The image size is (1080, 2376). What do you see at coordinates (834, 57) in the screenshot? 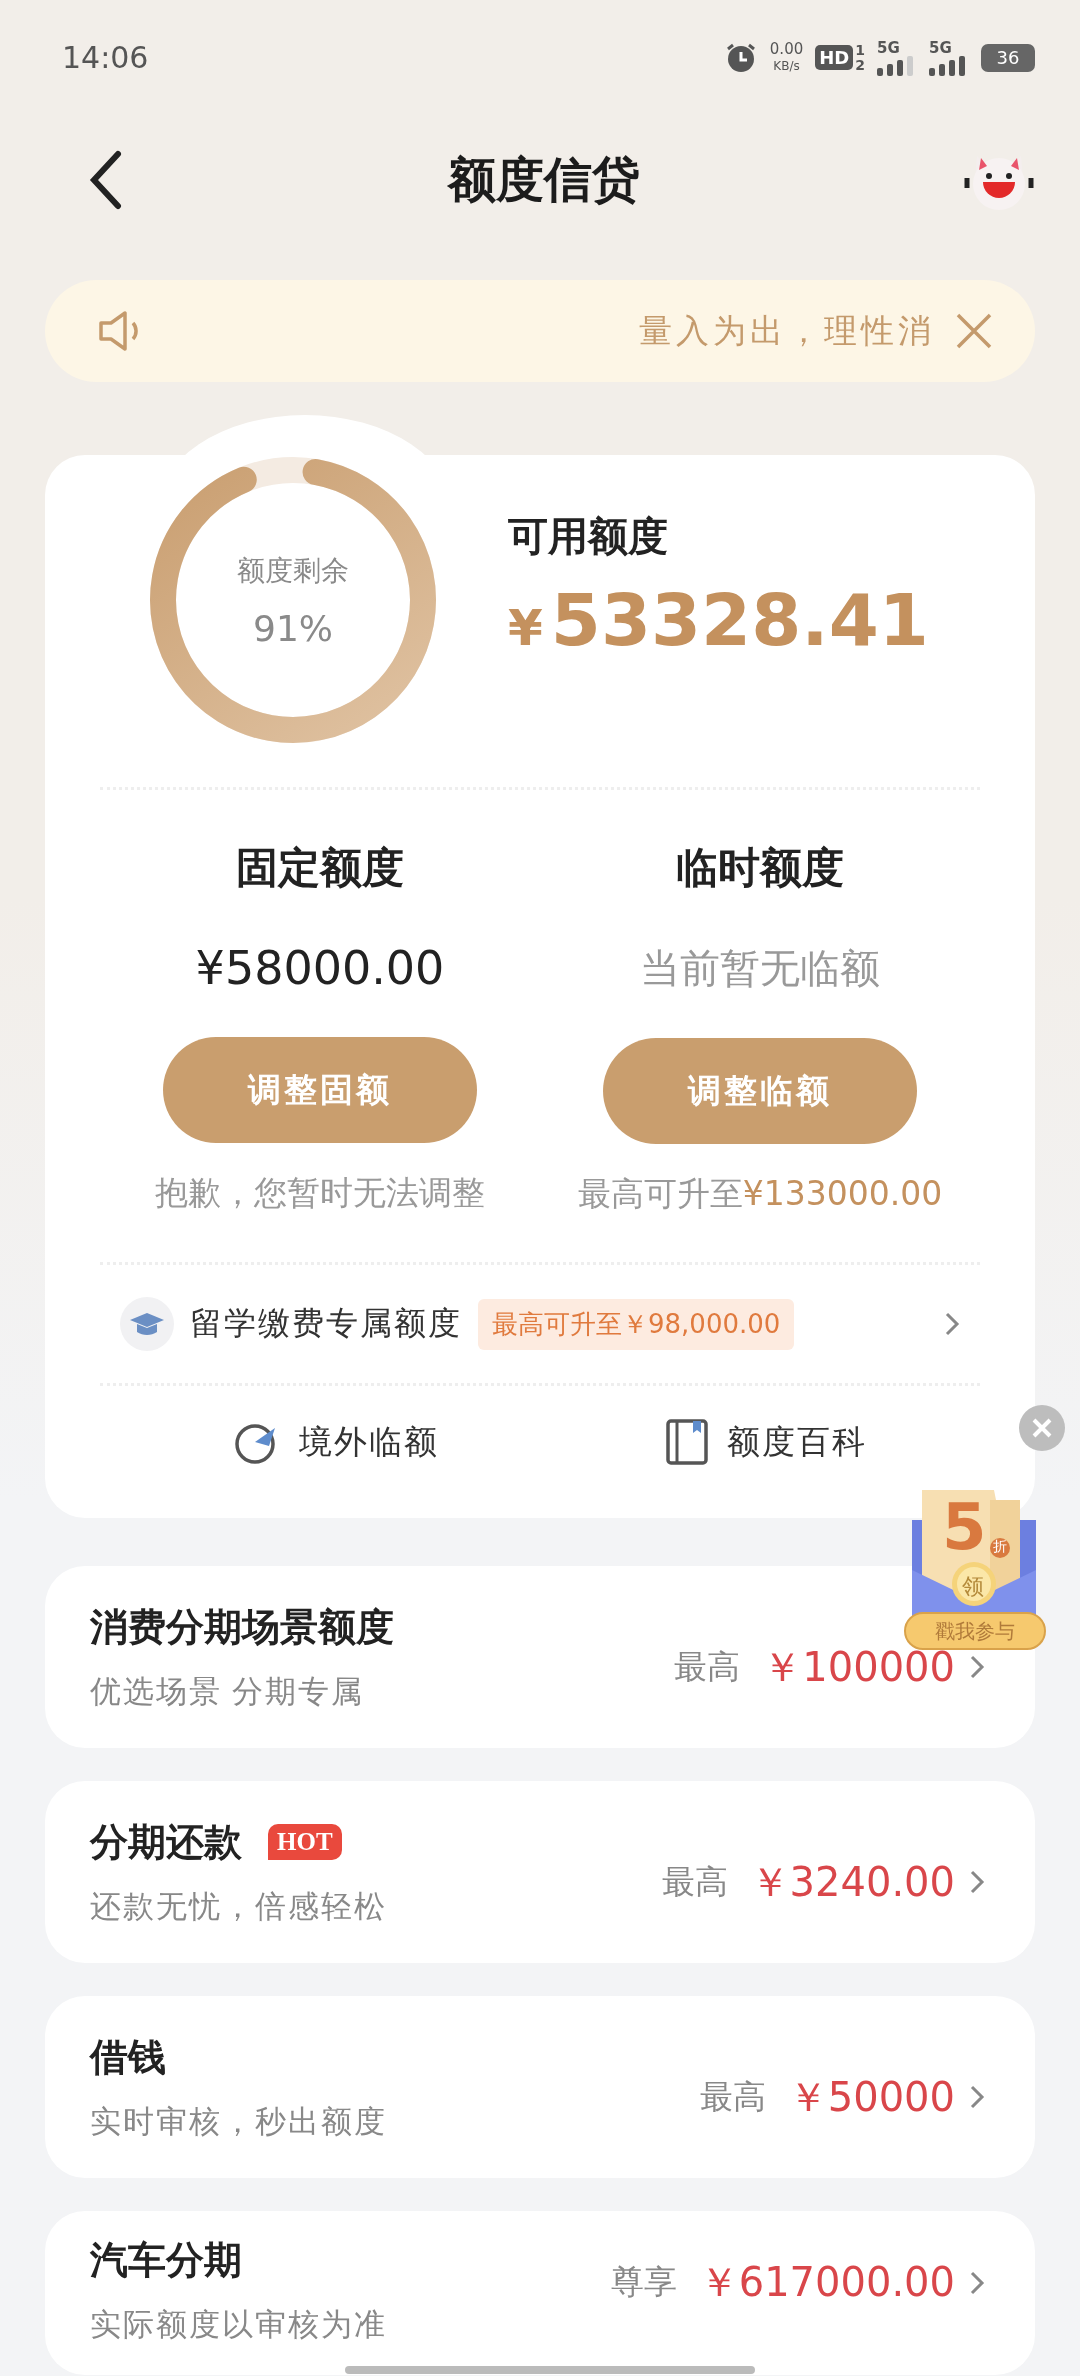
I see `hd-badge: HD` at bounding box center [834, 57].